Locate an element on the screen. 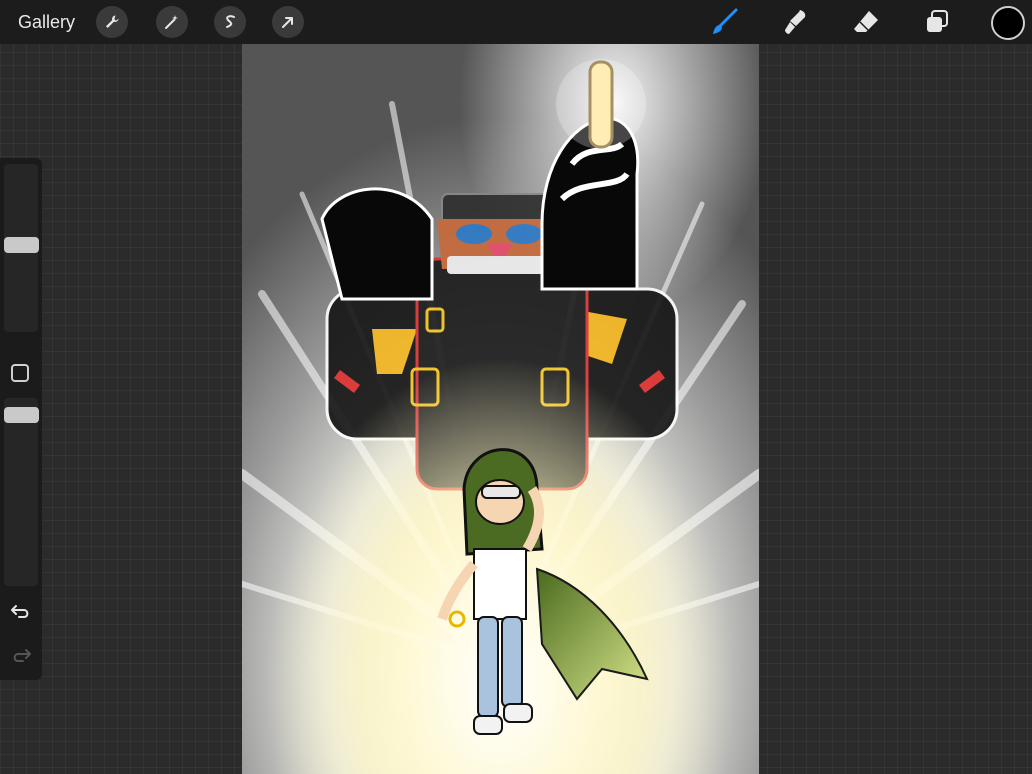  gallery-button: Gallery is located at coordinates (46, 22).